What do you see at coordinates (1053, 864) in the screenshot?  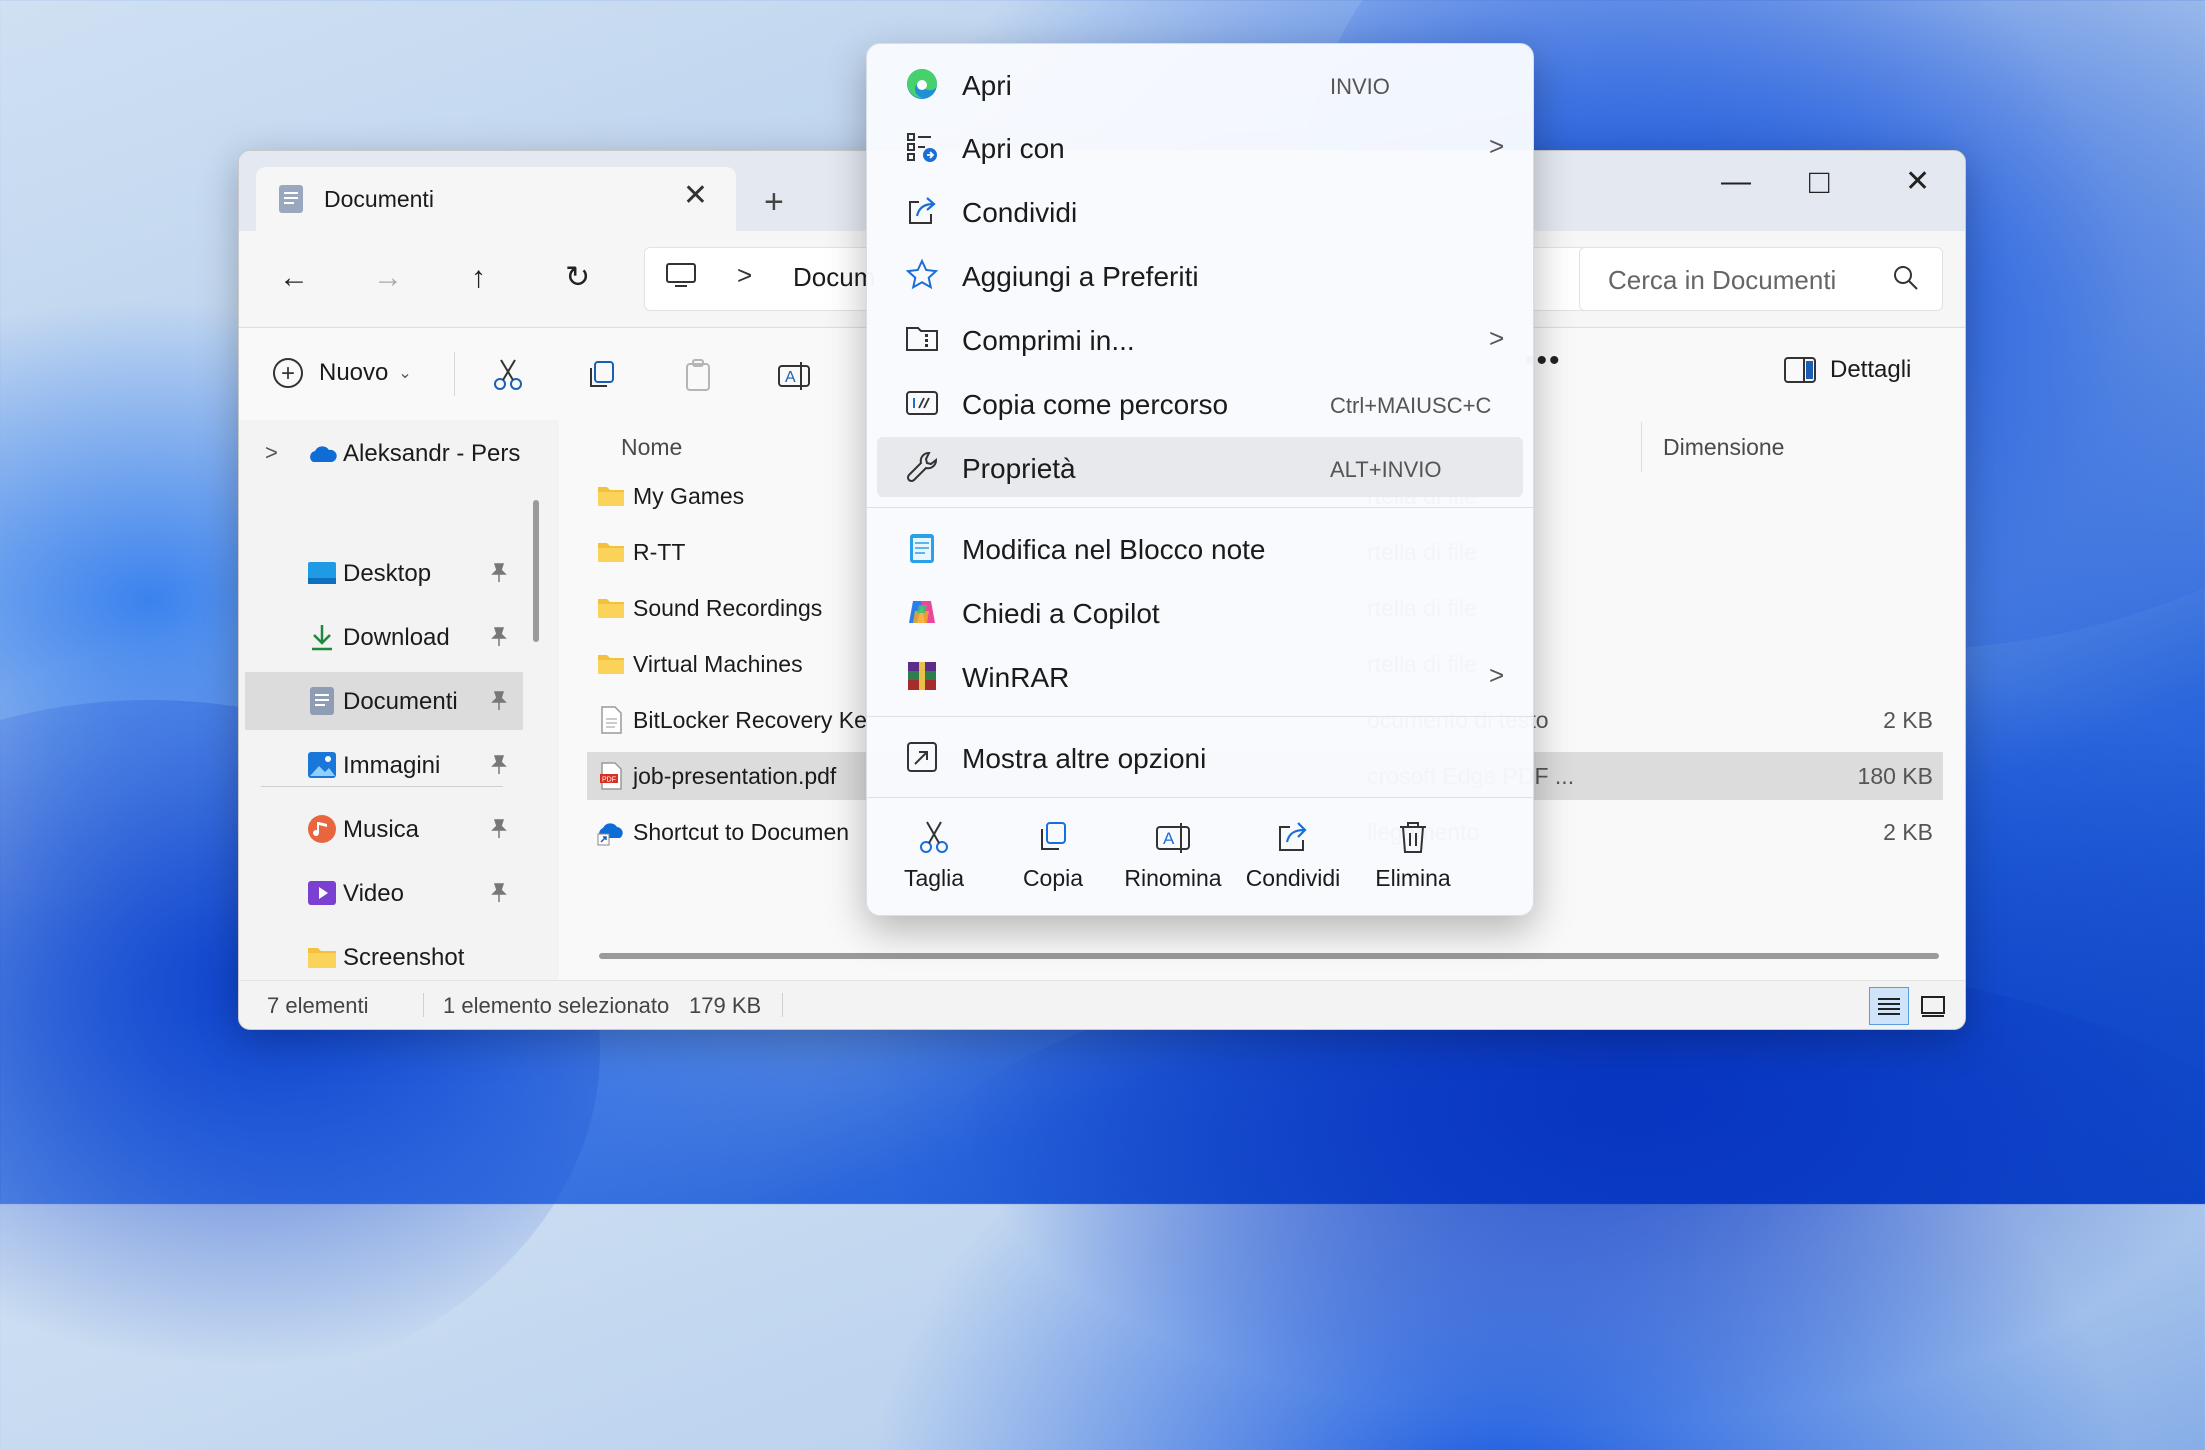 I see `quick-action-copia: Copia` at bounding box center [1053, 864].